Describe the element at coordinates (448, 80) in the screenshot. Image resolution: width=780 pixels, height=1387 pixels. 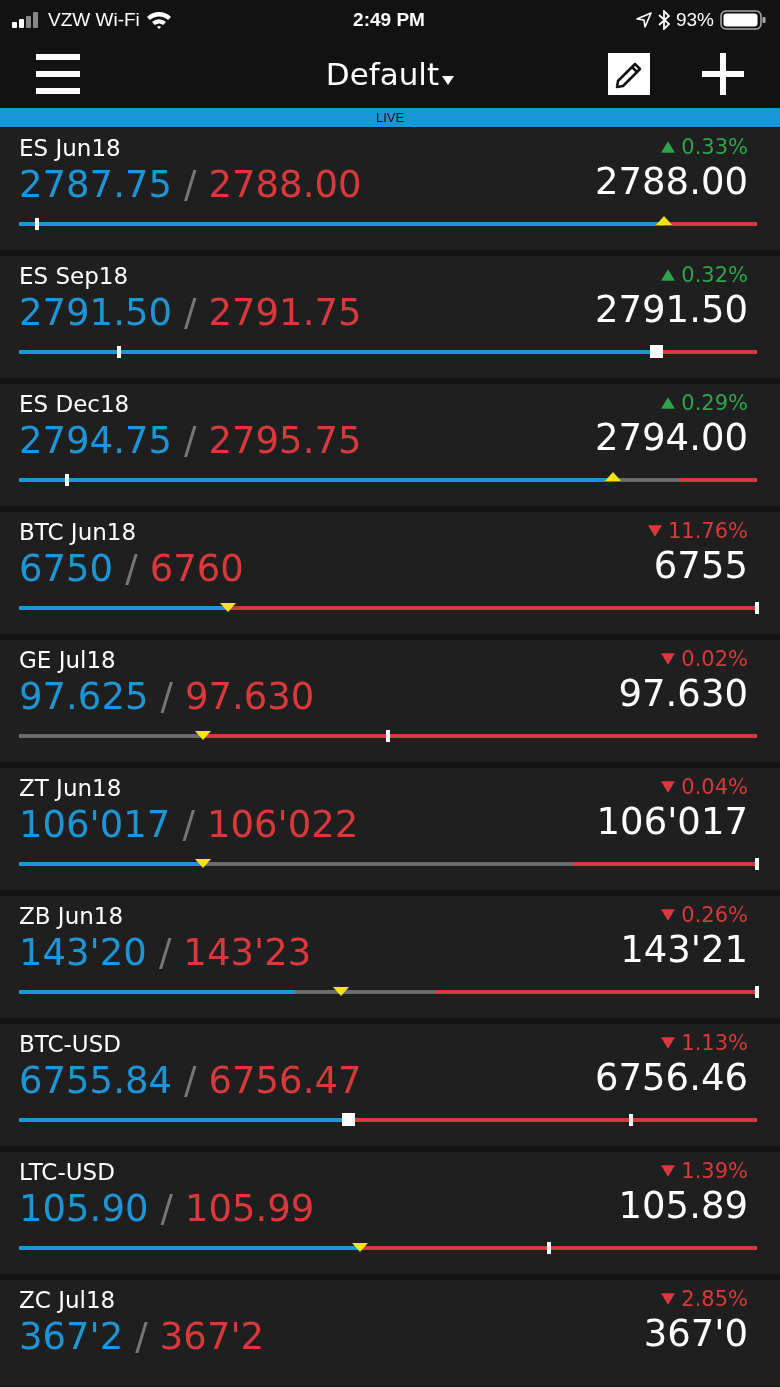
I see `caret-icon` at that location.